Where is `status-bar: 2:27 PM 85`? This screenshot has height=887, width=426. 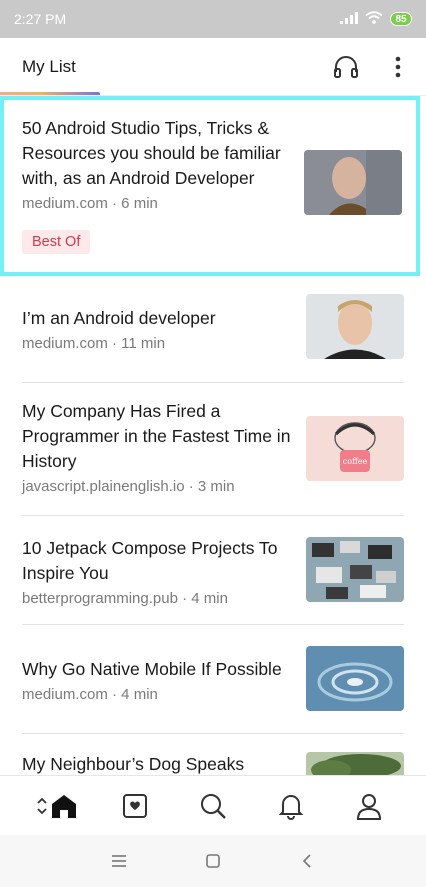 status-bar: 2:27 PM 85 is located at coordinates (213, 19).